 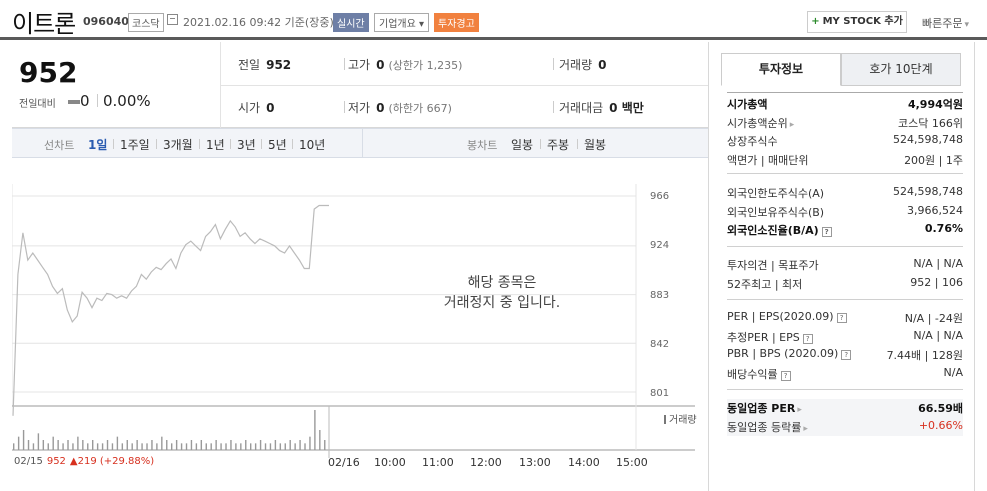 I want to click on x-start-change: ▲219 (+29.88%), so click(x=112, y=461).